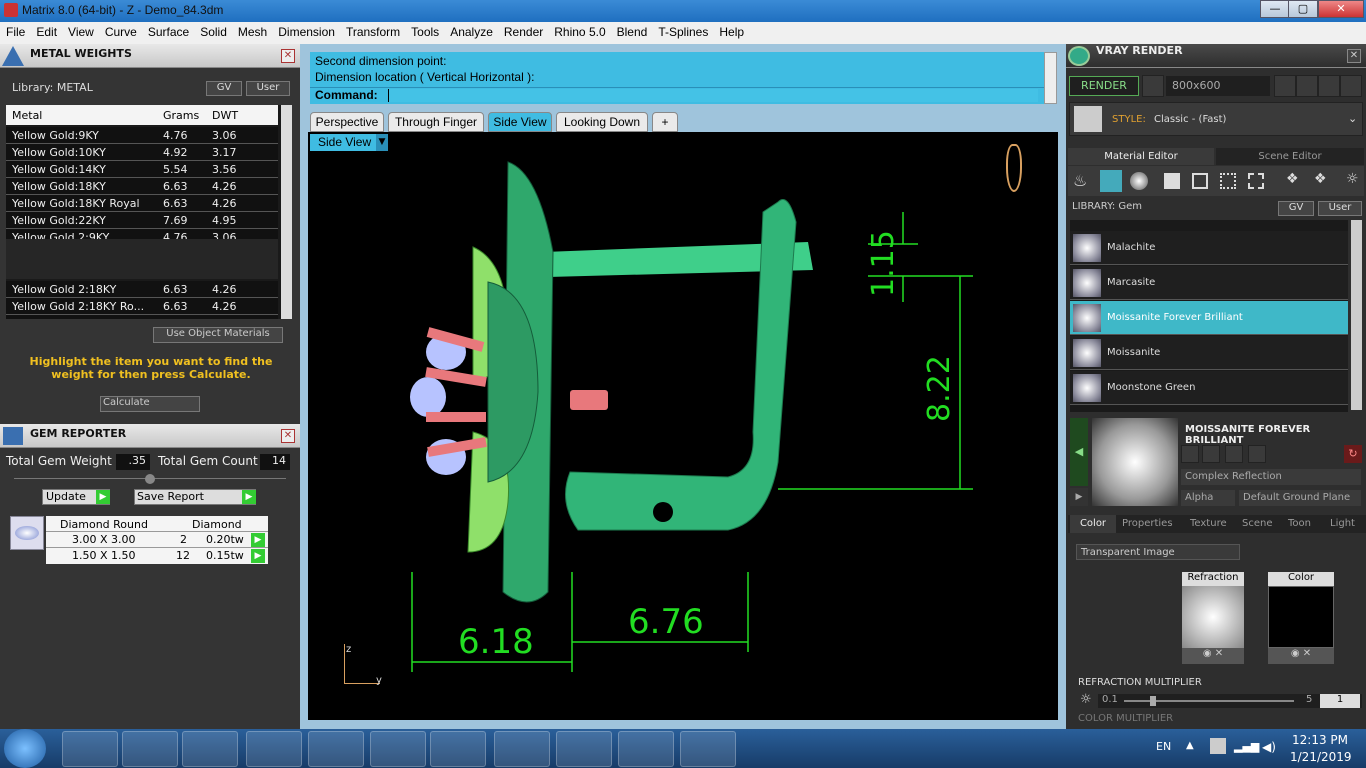  What do you see at coordinates (1153, 86) in the screenshot?
I see `camera-icon` at bounding box center [1153, 86].